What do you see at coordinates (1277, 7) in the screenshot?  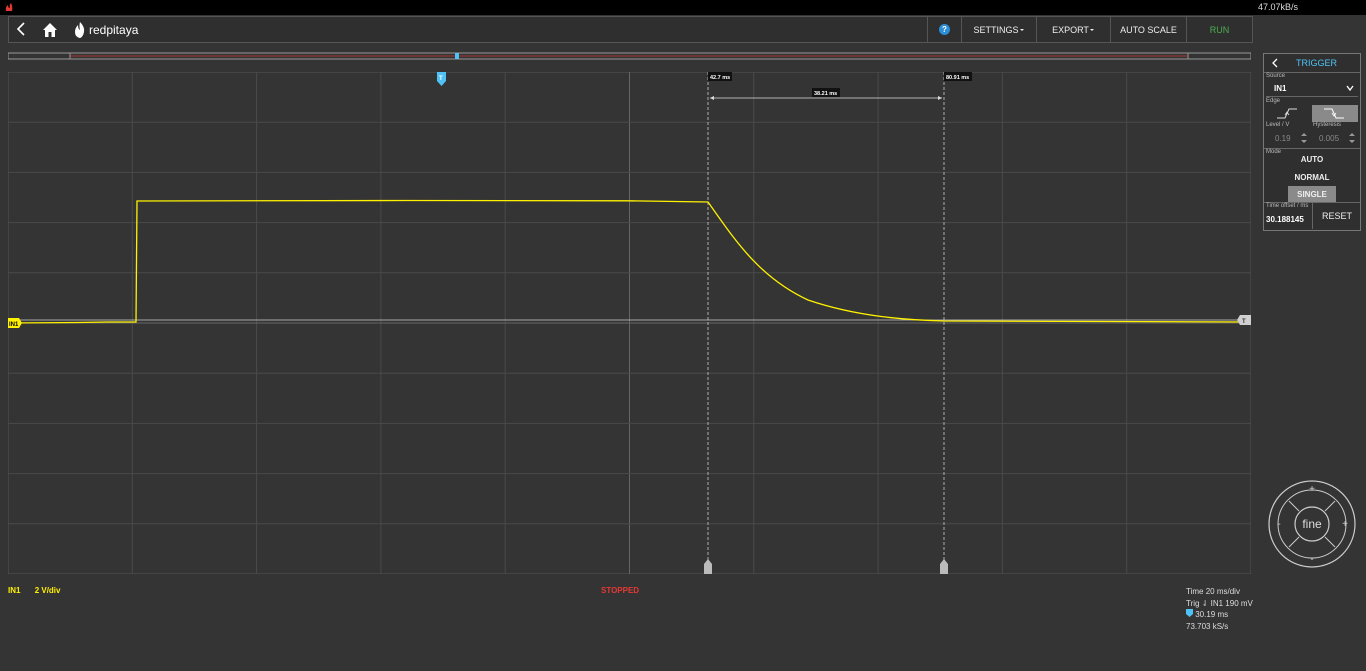 I see `network-rate: 47.07kB/s` at bounding box center [1277, 7].